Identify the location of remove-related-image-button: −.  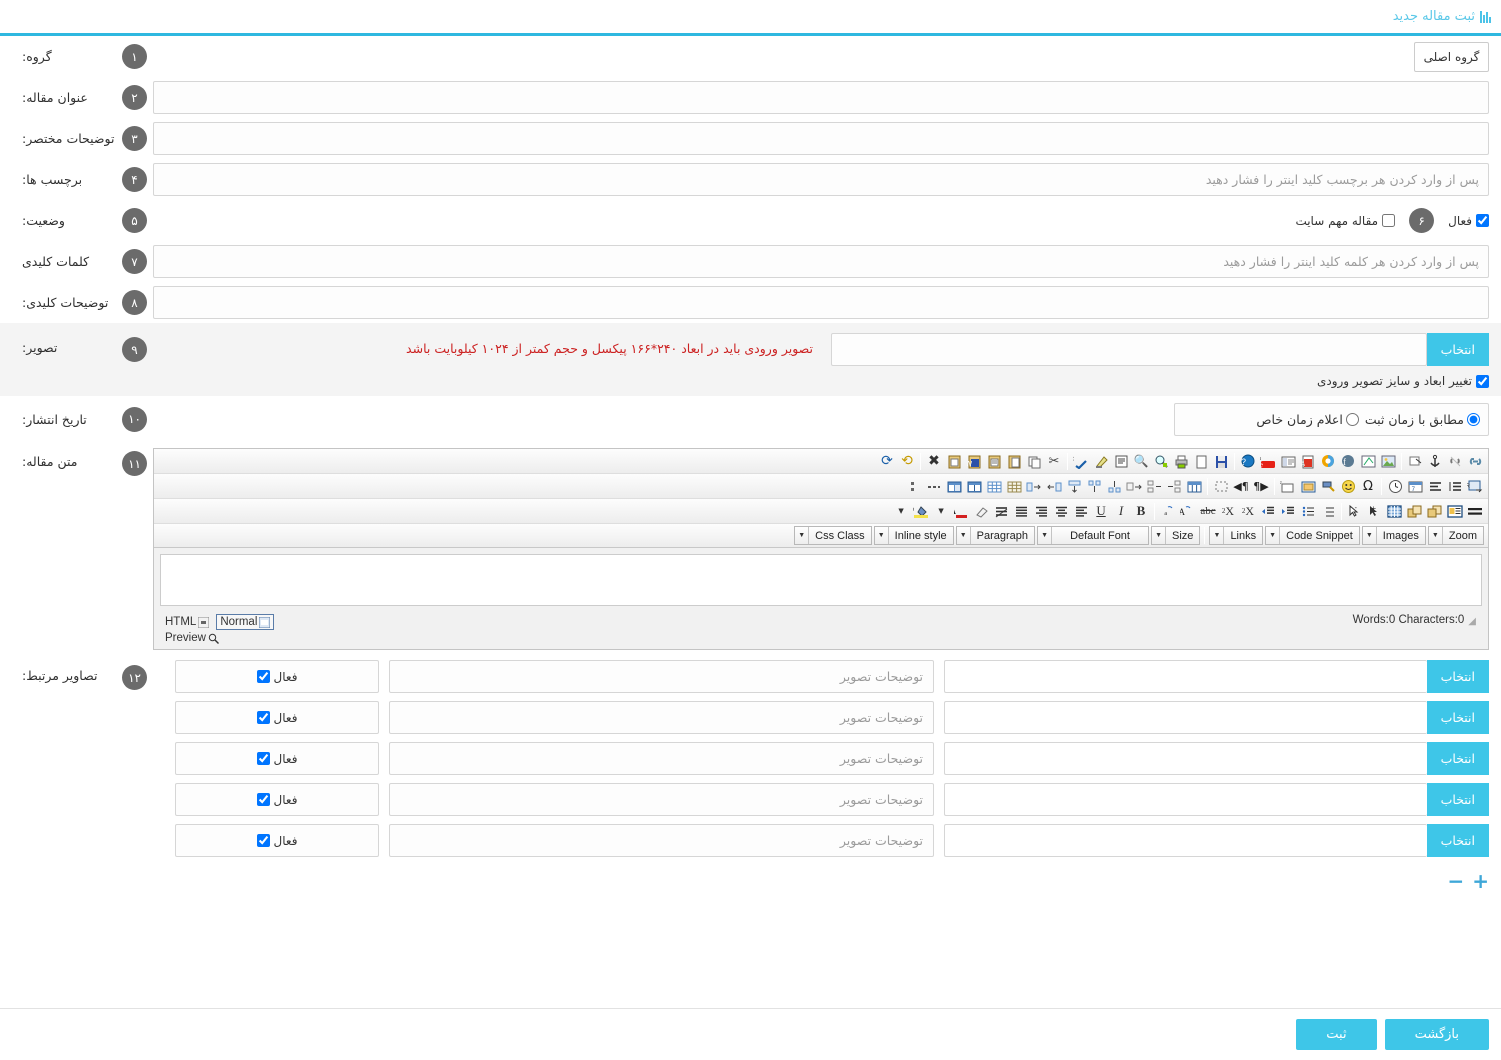
(1455, 881).